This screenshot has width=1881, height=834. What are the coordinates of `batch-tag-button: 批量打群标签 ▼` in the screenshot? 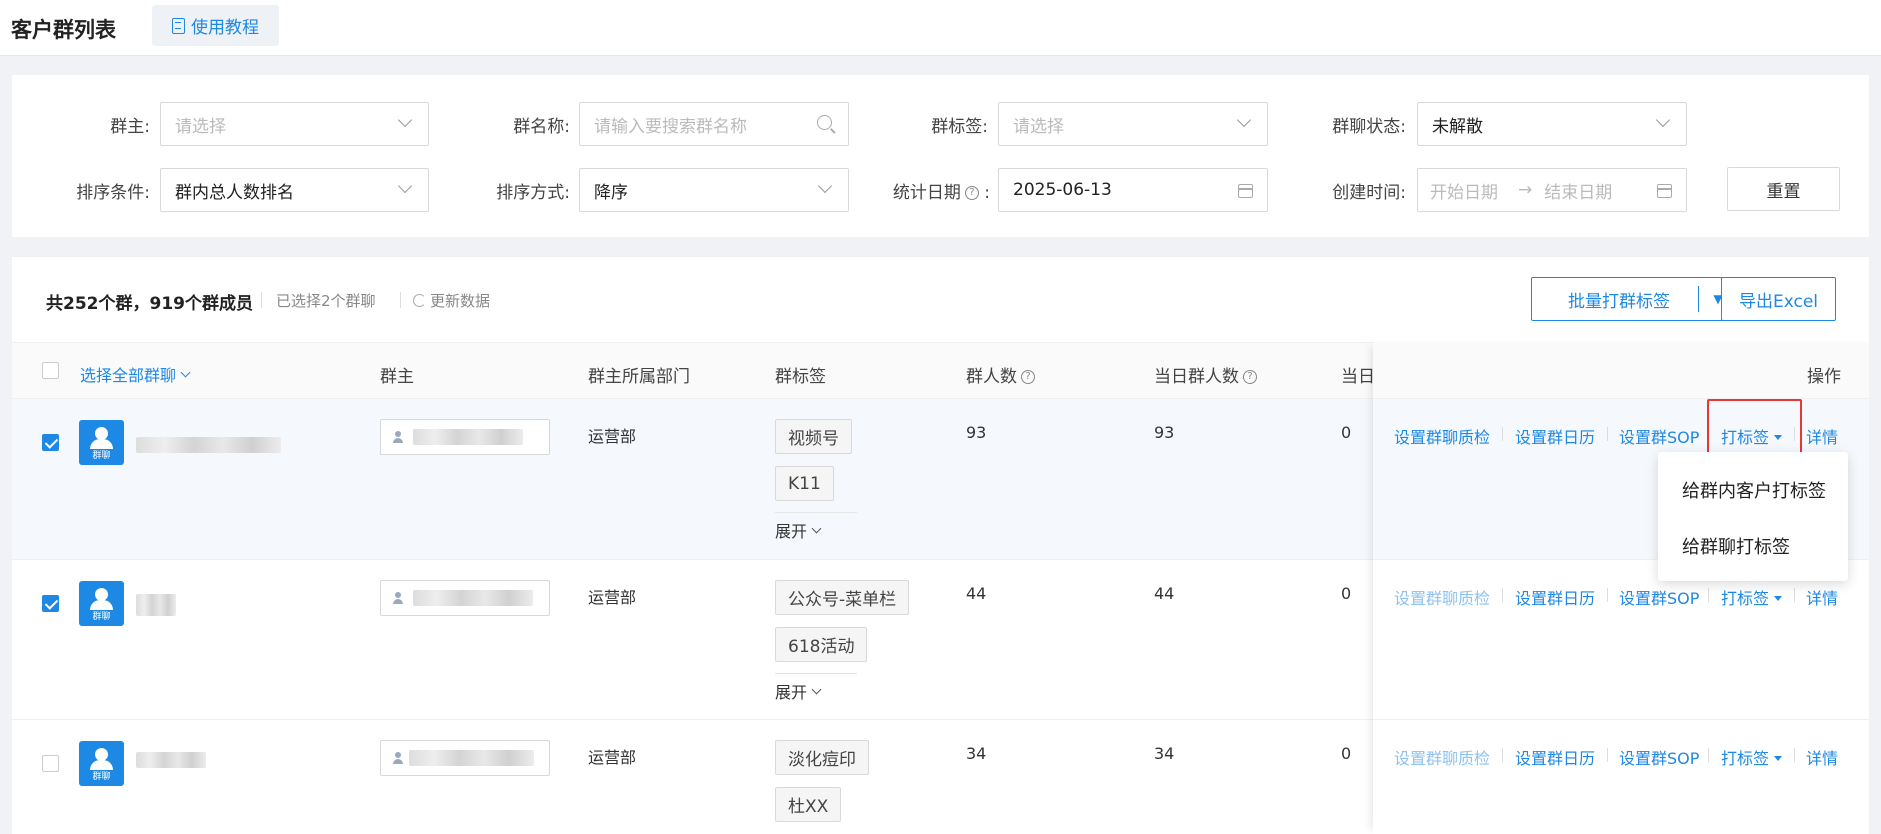 It's located at (1634, 299).